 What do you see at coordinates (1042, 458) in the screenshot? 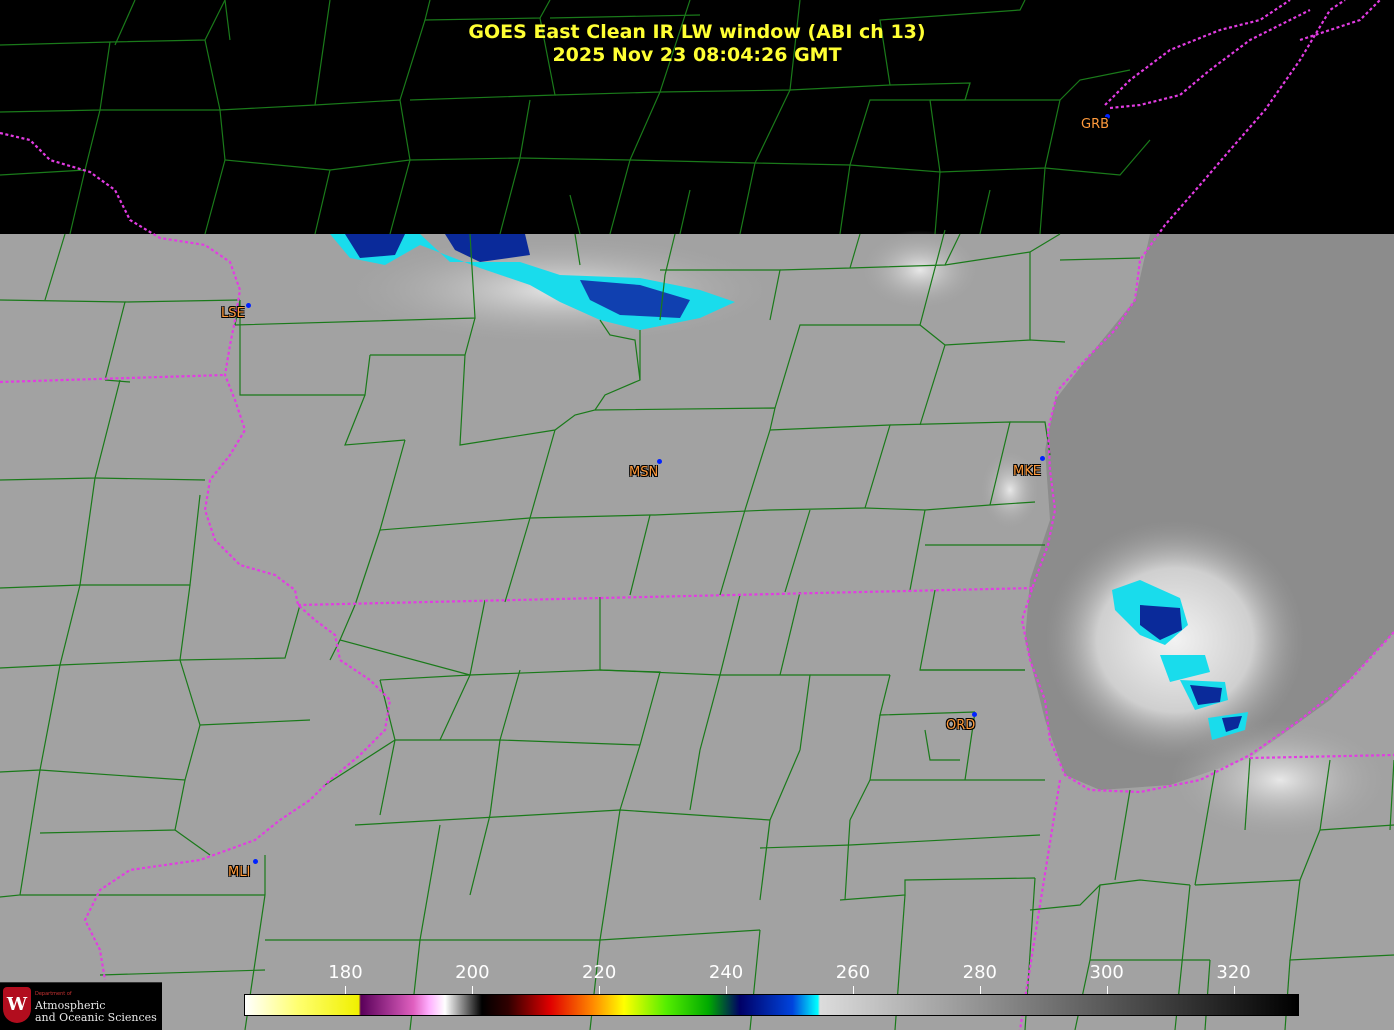
I see `station-dot-mke` at bounding box center [1042, 458].